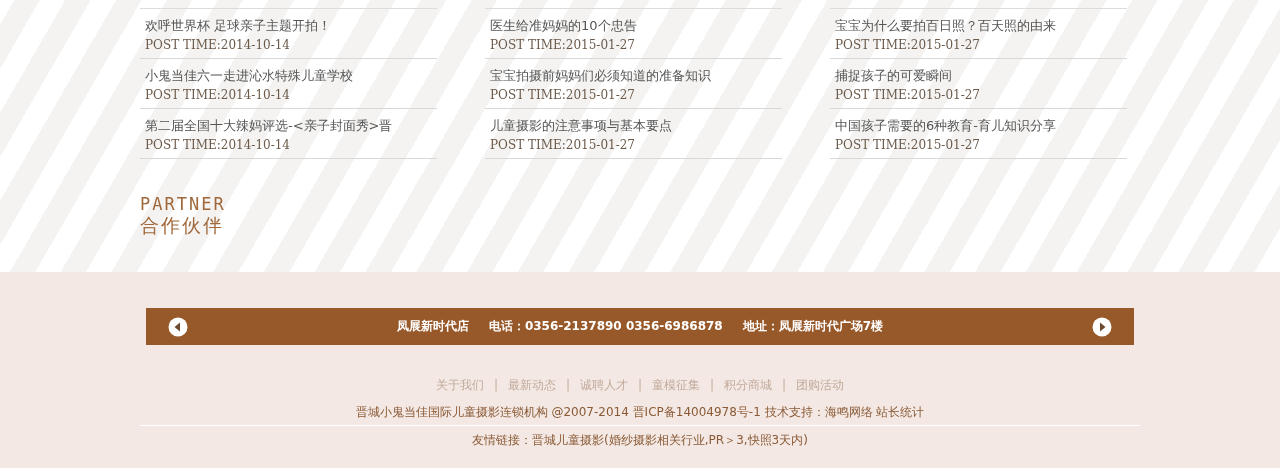 The image size is (1280, 468). What do you see at coordinates (981, 76) in the screenshot?
I see `news-link: 捕捉孩子的可爱瞬间` at bounding box center [981, 76].